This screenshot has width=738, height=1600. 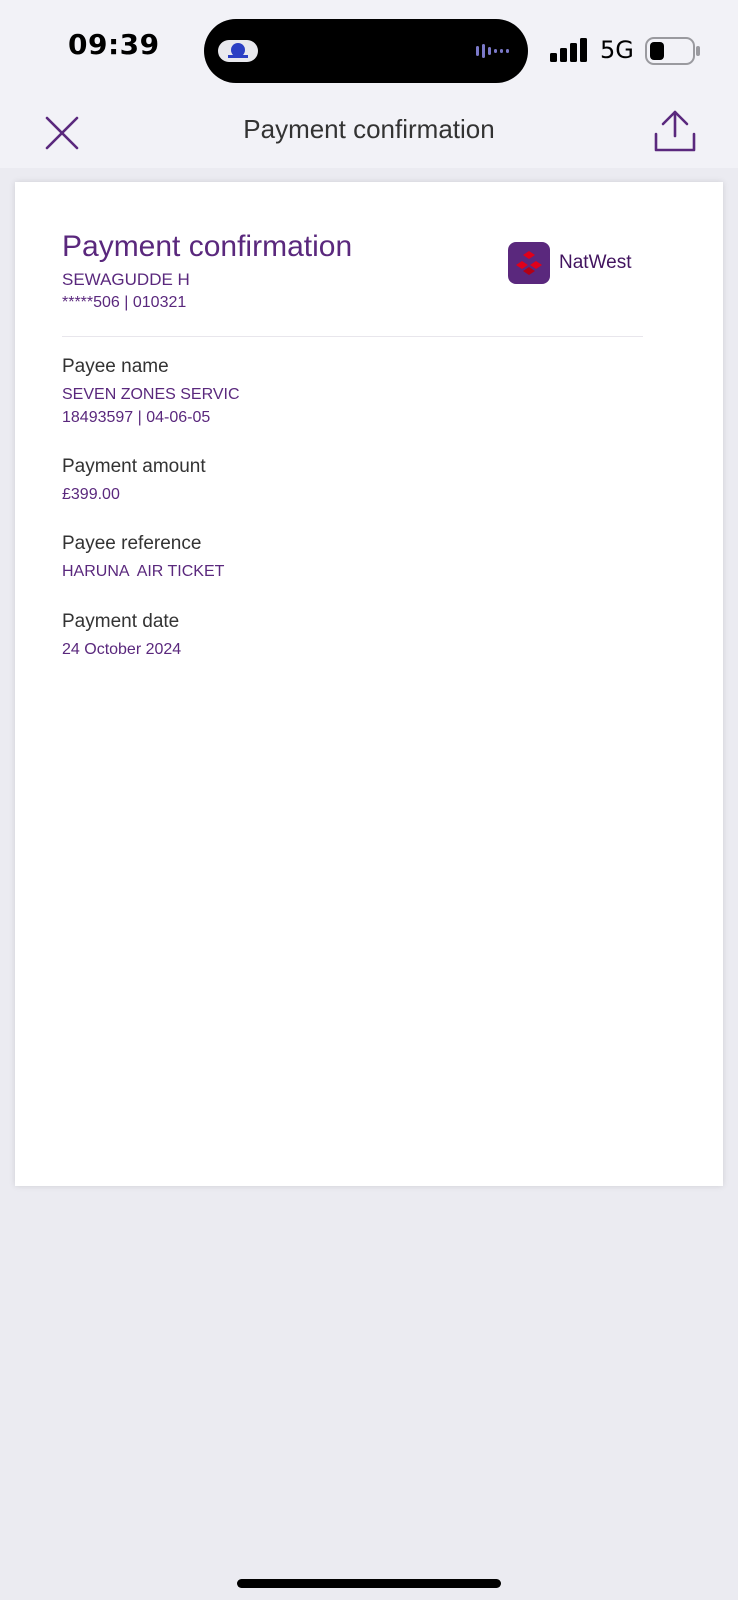 What do you see at coordinates (122, 649) in the screenshot?
I see `payment-date-value: 24 October 2024` at bounding box center [122, 649].